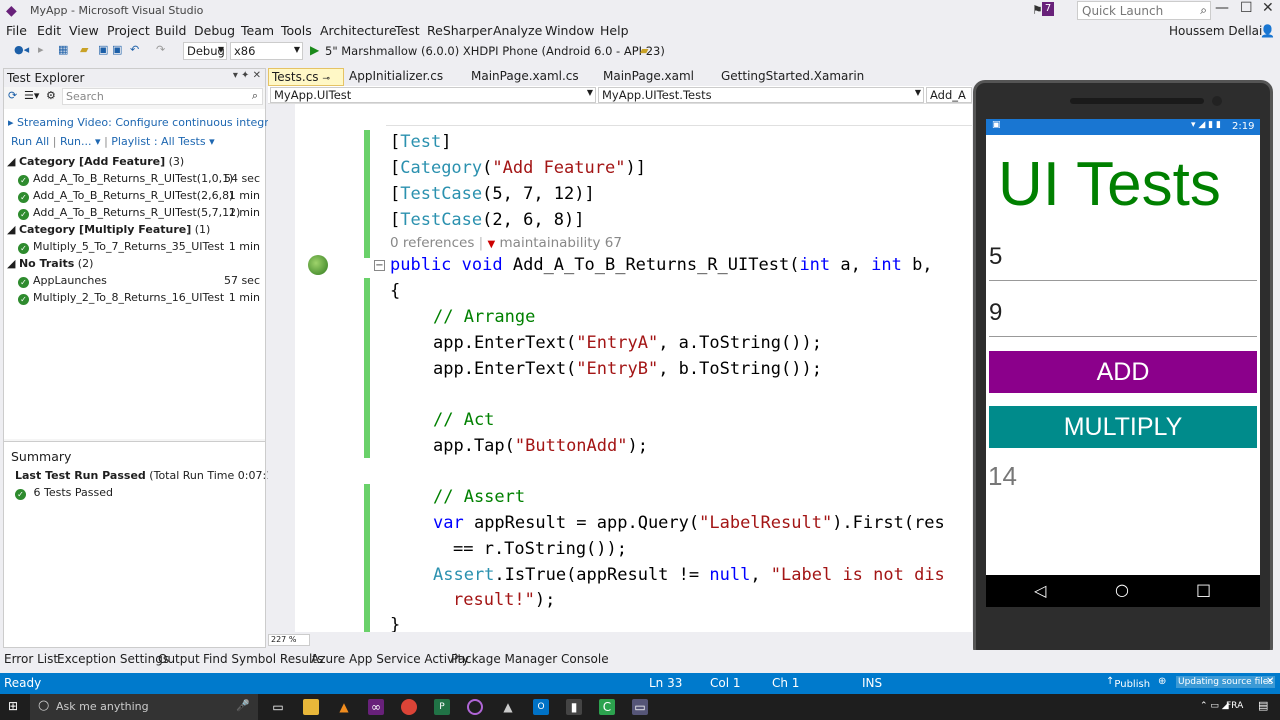 The height and width of the screenshot is (720, 1280). I want to click on language-indicator: FRA, so click(1234, 706).